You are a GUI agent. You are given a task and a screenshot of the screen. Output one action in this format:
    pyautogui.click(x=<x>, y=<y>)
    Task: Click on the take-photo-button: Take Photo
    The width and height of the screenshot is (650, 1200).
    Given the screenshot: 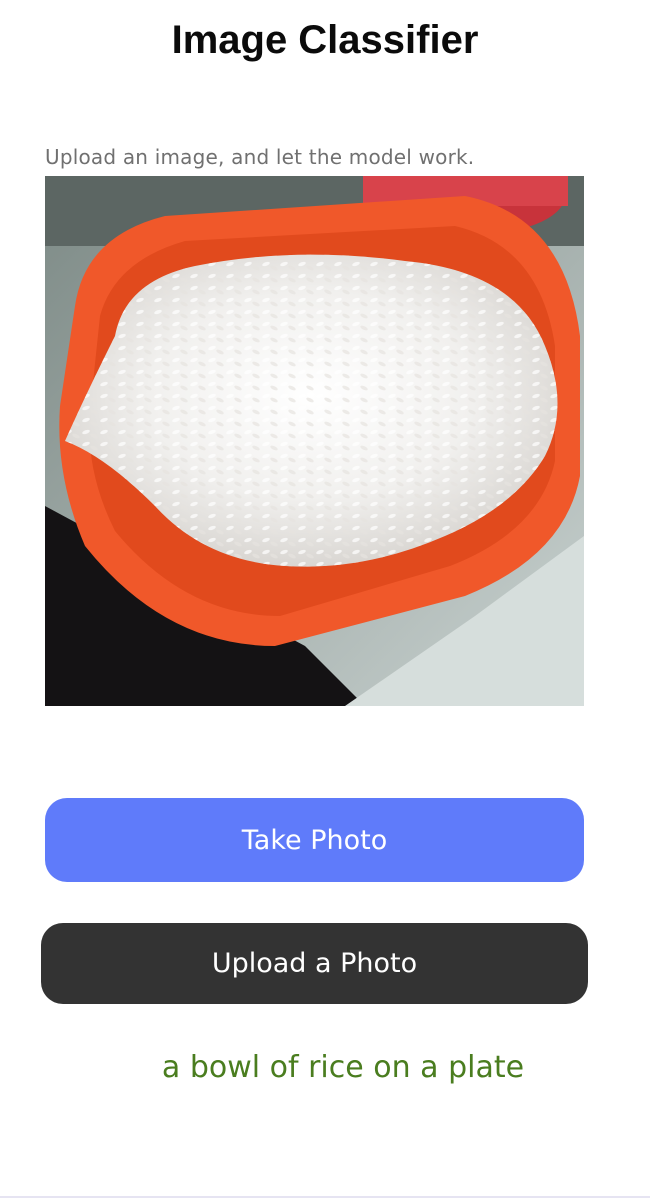 What is the action you would take?
    pyautogui.click(x=314, y=840)
    